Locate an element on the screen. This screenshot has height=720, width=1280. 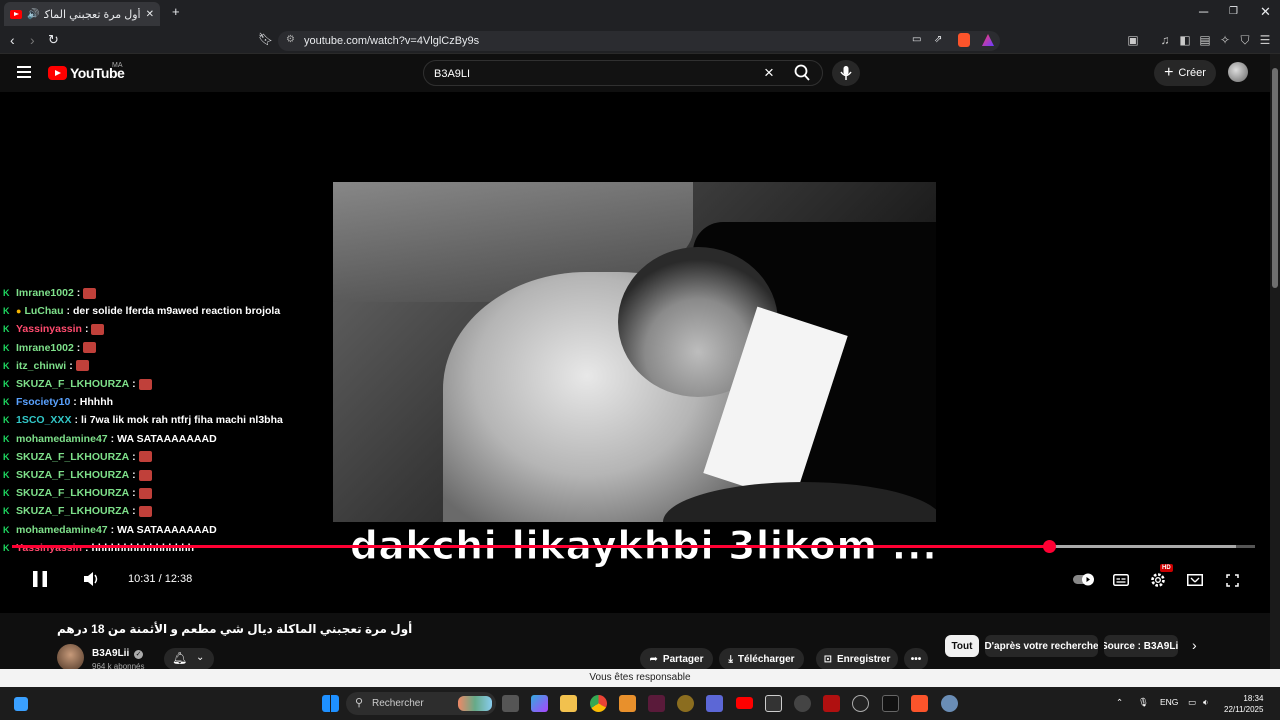
chip-source: Source : B3A9Lii is located at coordinates (1141, 646).